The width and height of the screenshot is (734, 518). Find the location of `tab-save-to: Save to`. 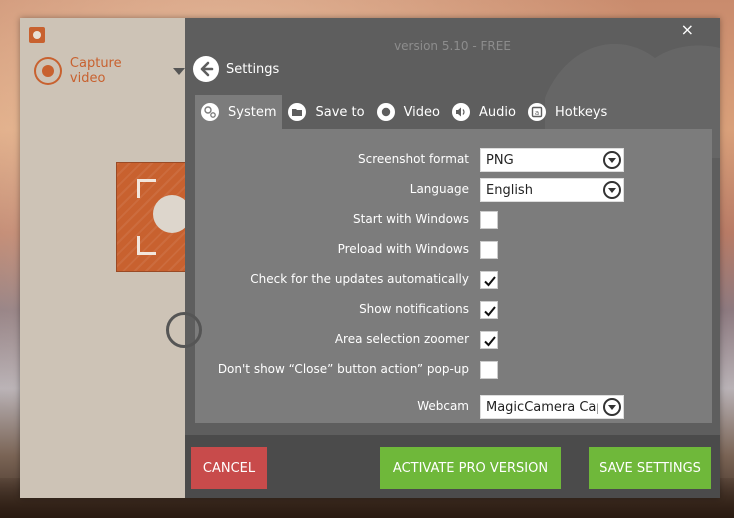

tab-save-to: Save to is located at coordinates (326, 112).